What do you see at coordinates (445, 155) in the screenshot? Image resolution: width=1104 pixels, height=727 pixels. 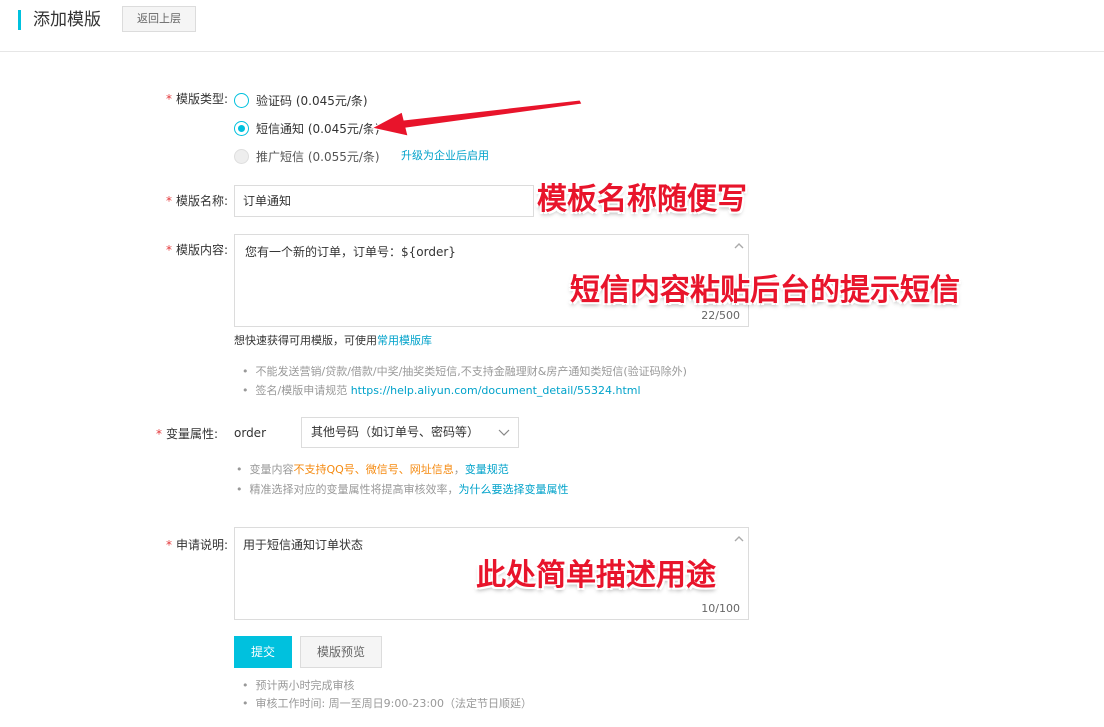 I see `upgrade-link: 升级为企业后启用` at bounding box center [445, 155].